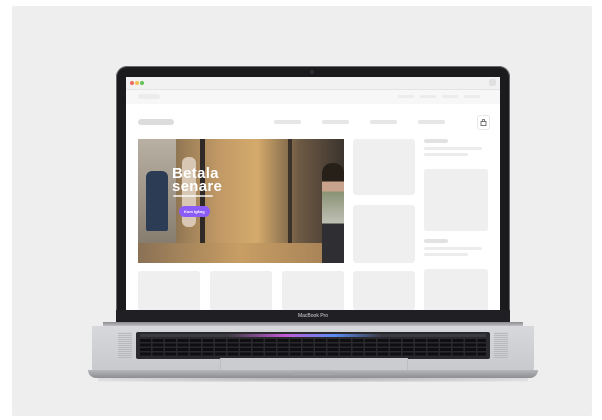 This screenshot has height=420, width=602. I want to click on shopping-bag-icon, so click(483, 122).